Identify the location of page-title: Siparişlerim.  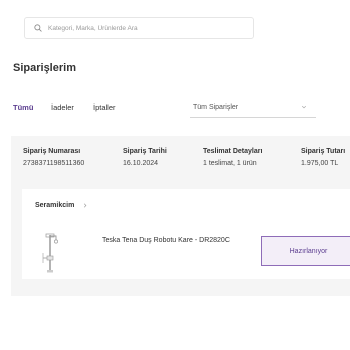
(44, 68).